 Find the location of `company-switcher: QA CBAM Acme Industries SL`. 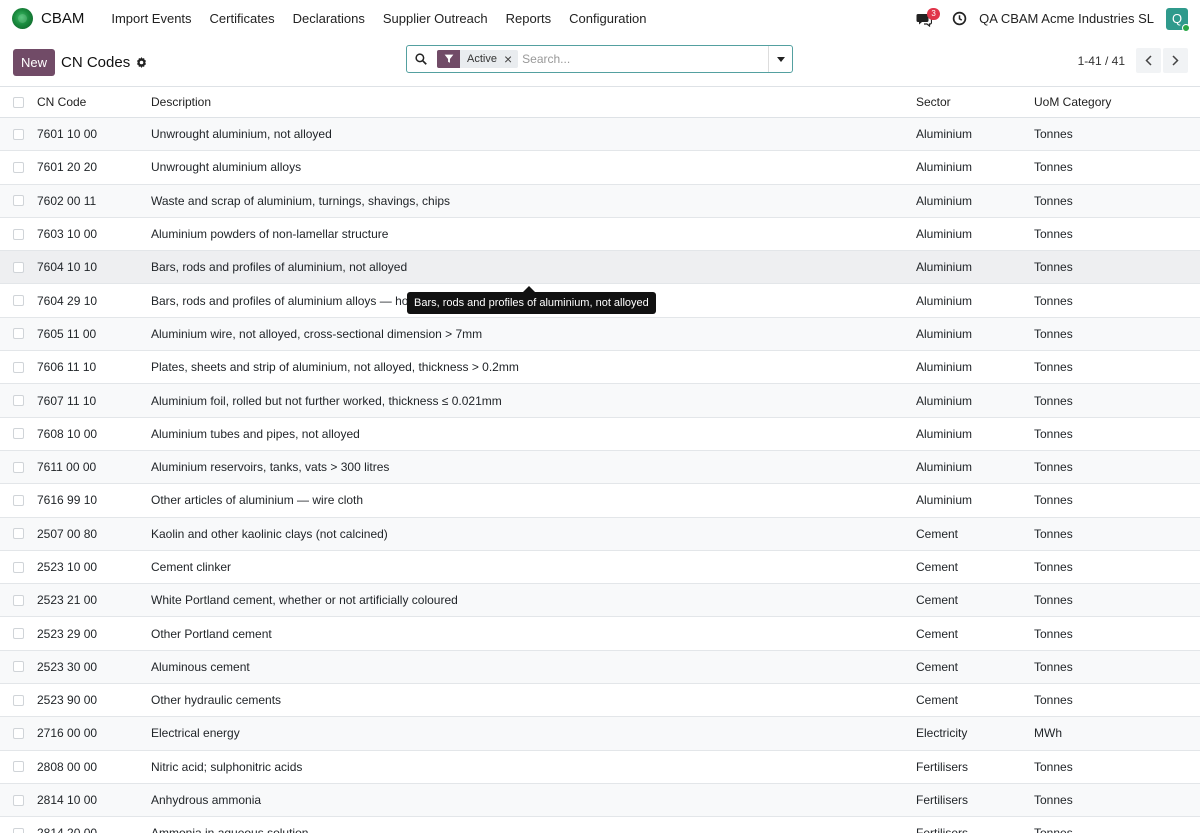

company-switcher: QA CBAM Acme Industries SL is located at coordinates (1066, 18).